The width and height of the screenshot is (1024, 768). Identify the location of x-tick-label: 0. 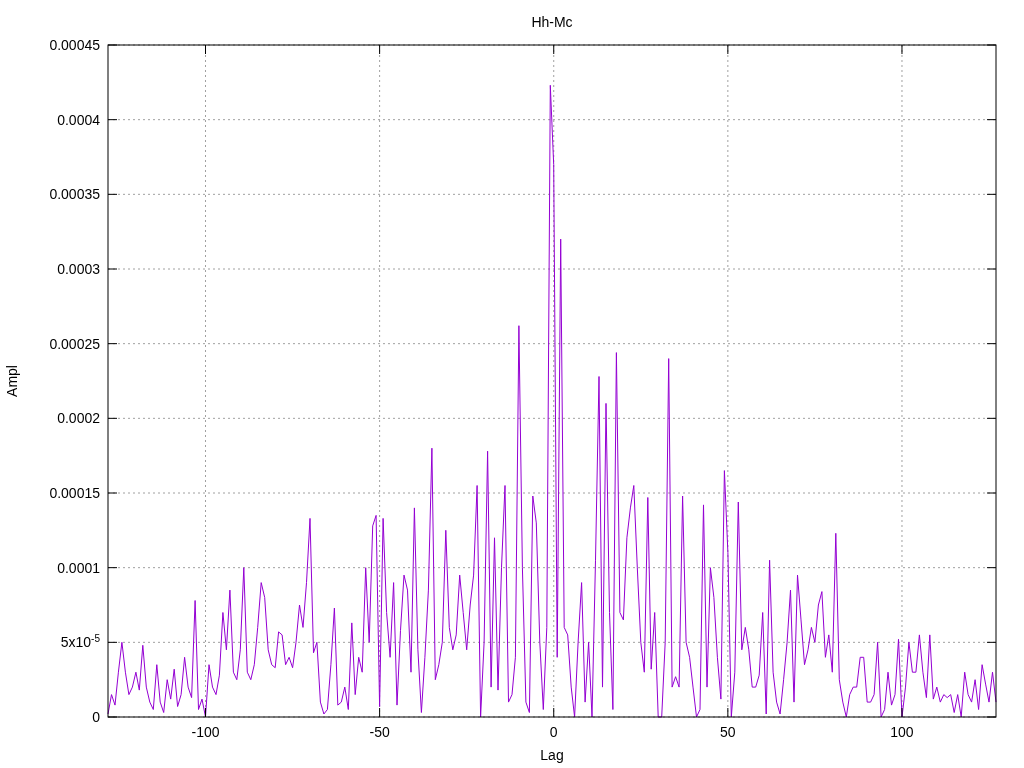
(553, 732).